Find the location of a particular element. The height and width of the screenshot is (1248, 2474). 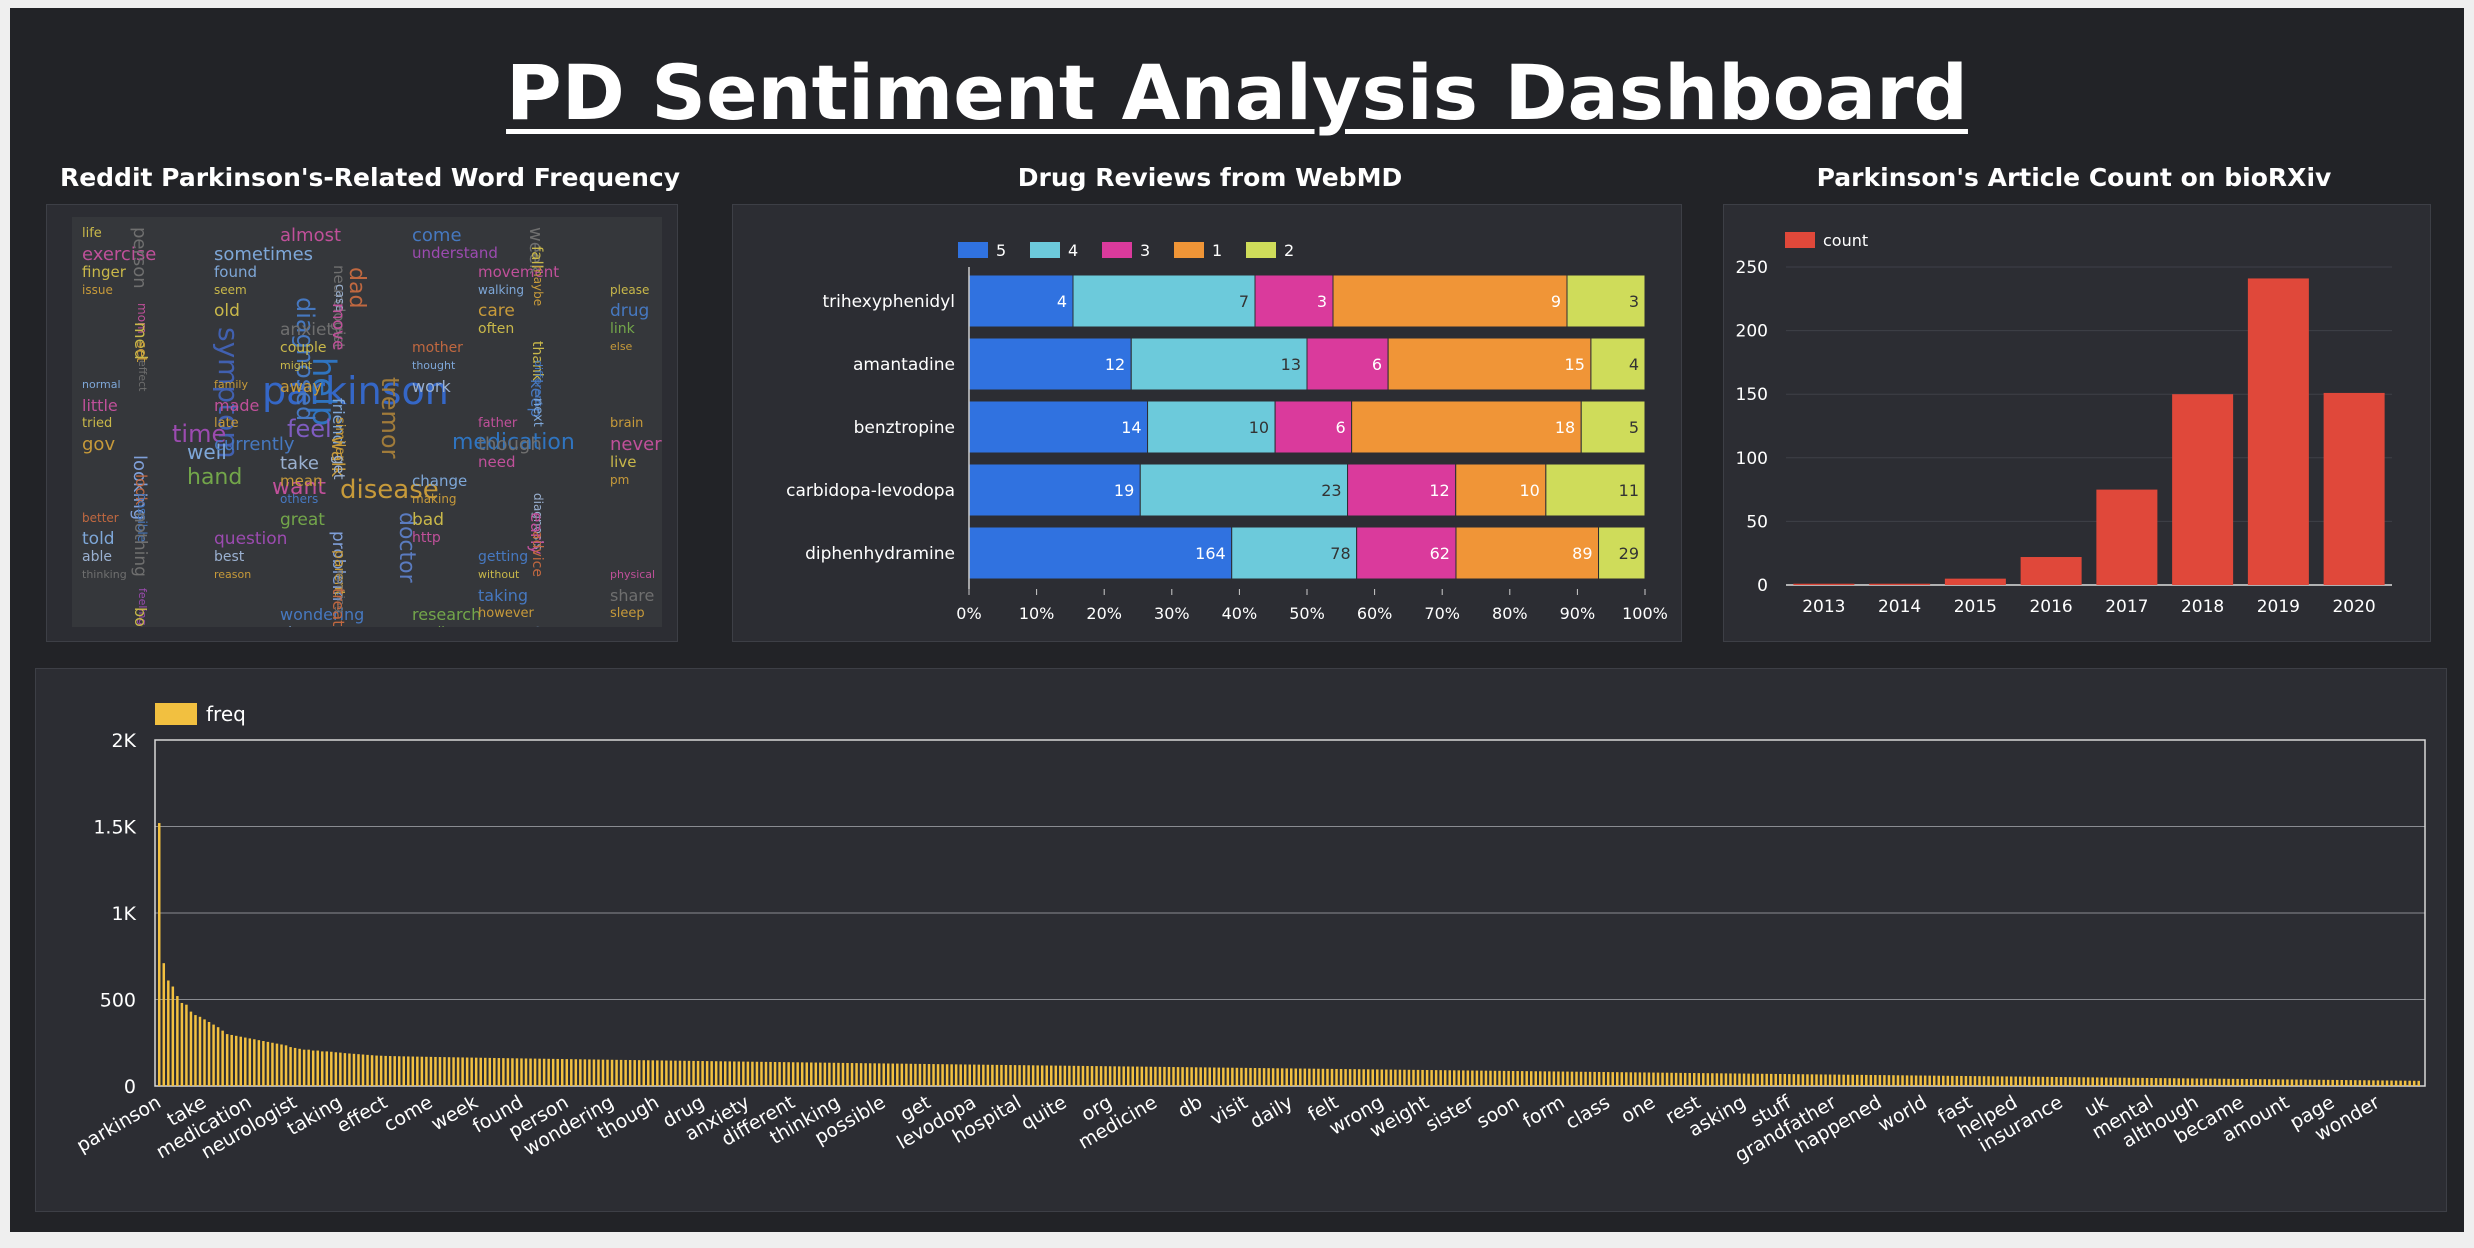

word-cloud-word: issue is located at coordinates (97, 290).